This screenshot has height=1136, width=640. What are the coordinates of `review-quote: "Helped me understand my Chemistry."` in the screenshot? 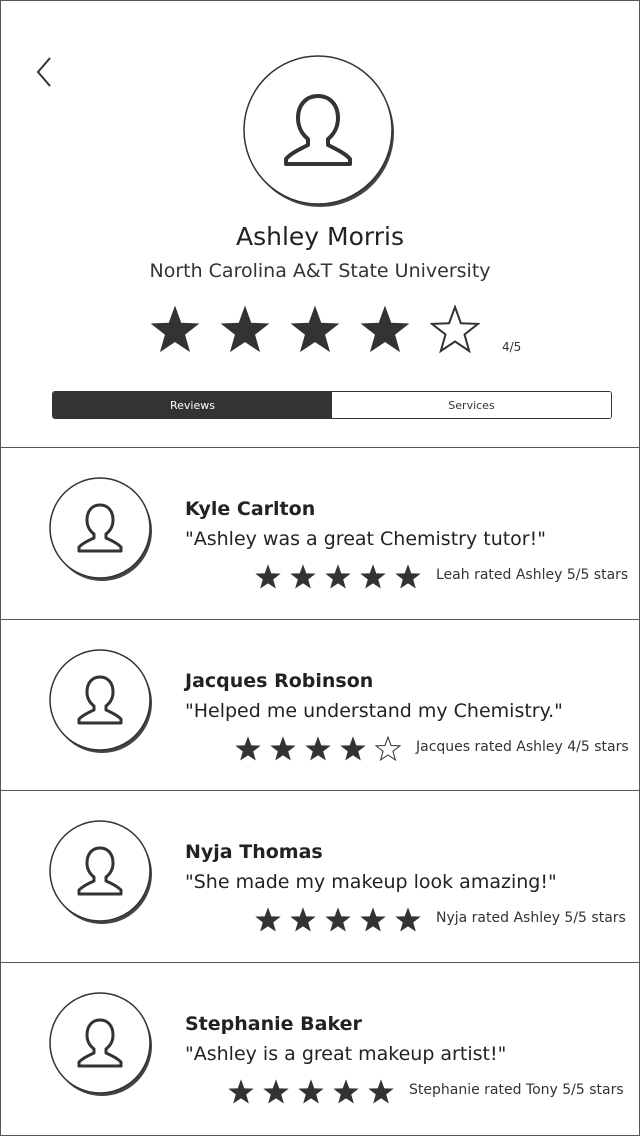 It's located at (374, 711).